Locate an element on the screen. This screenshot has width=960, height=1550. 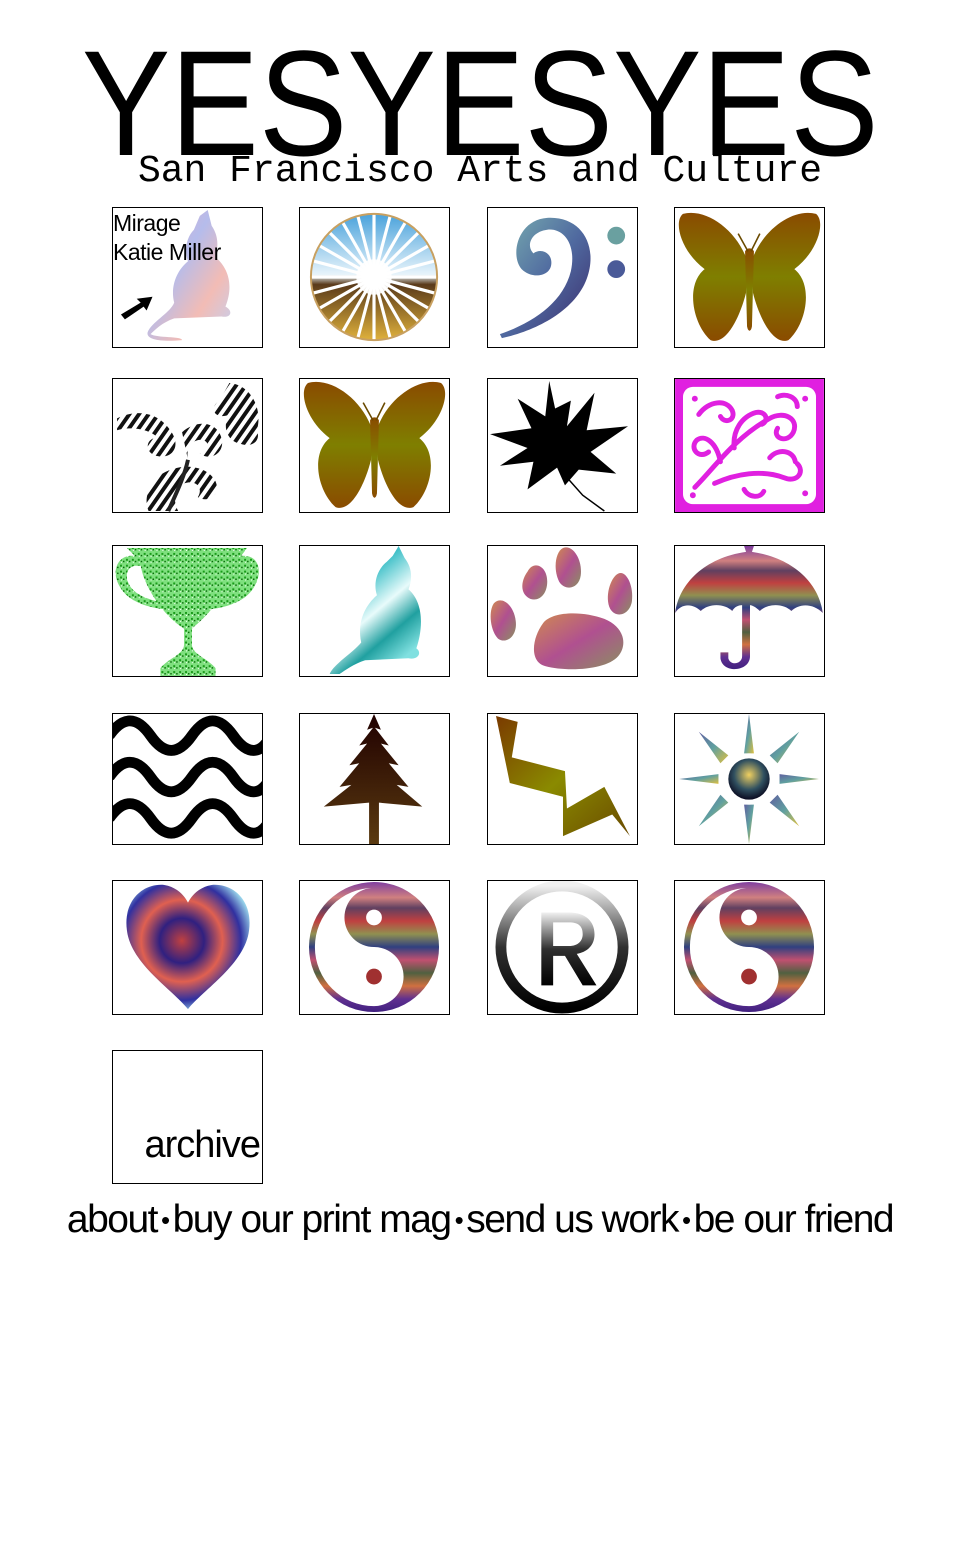
site-tagline: San Francisco Arts and Culture is located at coordinates (480, 171).